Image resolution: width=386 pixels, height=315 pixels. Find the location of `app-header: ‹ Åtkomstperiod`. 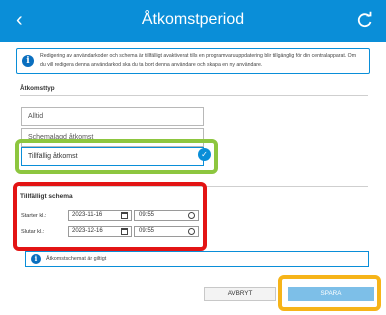

app-header: ‹ Åtkomstperiod is located at coordinates (193, 21).